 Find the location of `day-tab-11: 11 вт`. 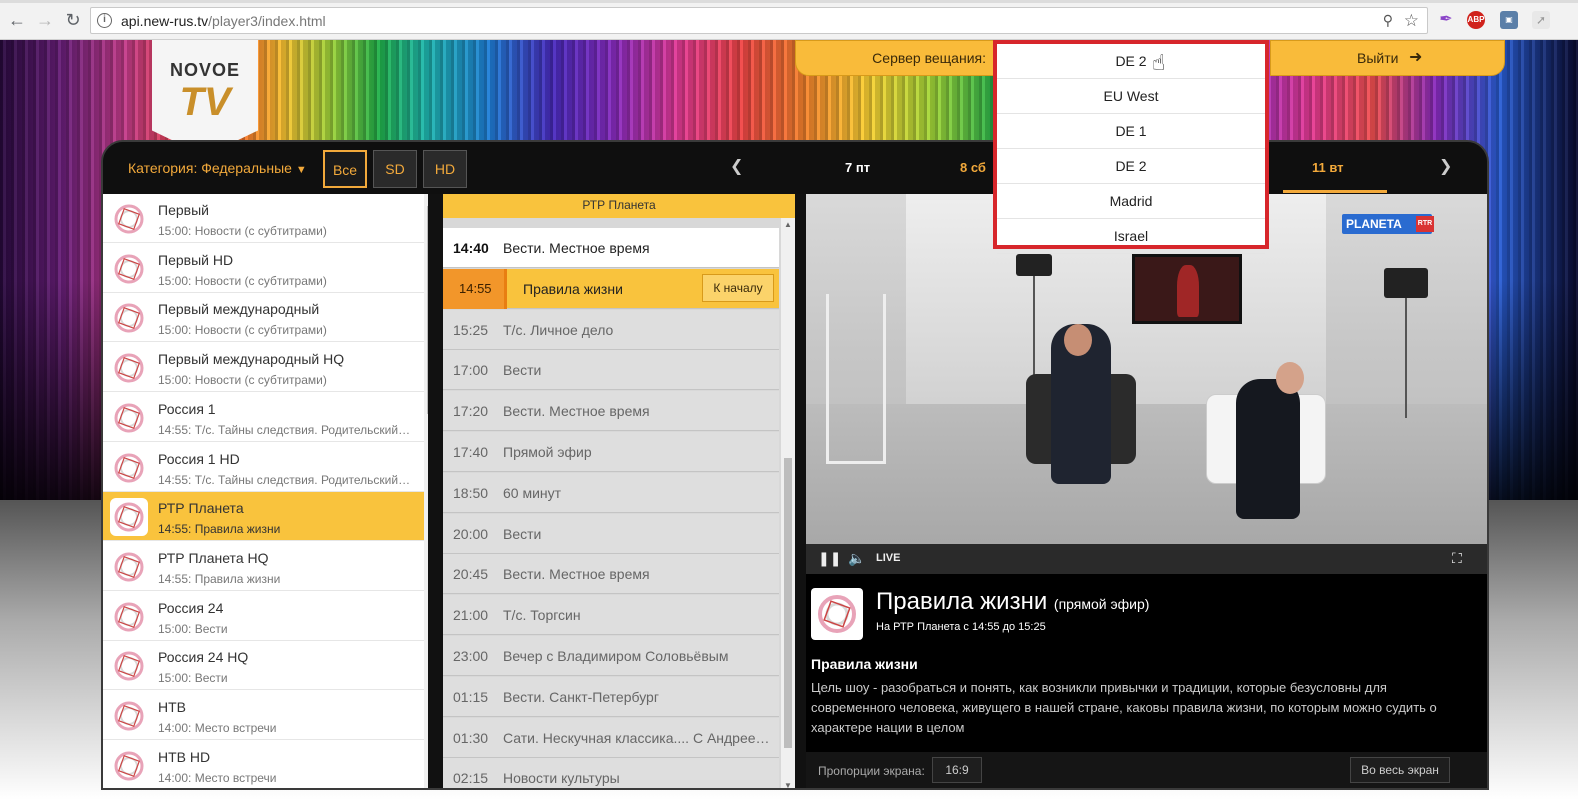

day-tab-11: 11 вт is located at coordinates (1328, 167).